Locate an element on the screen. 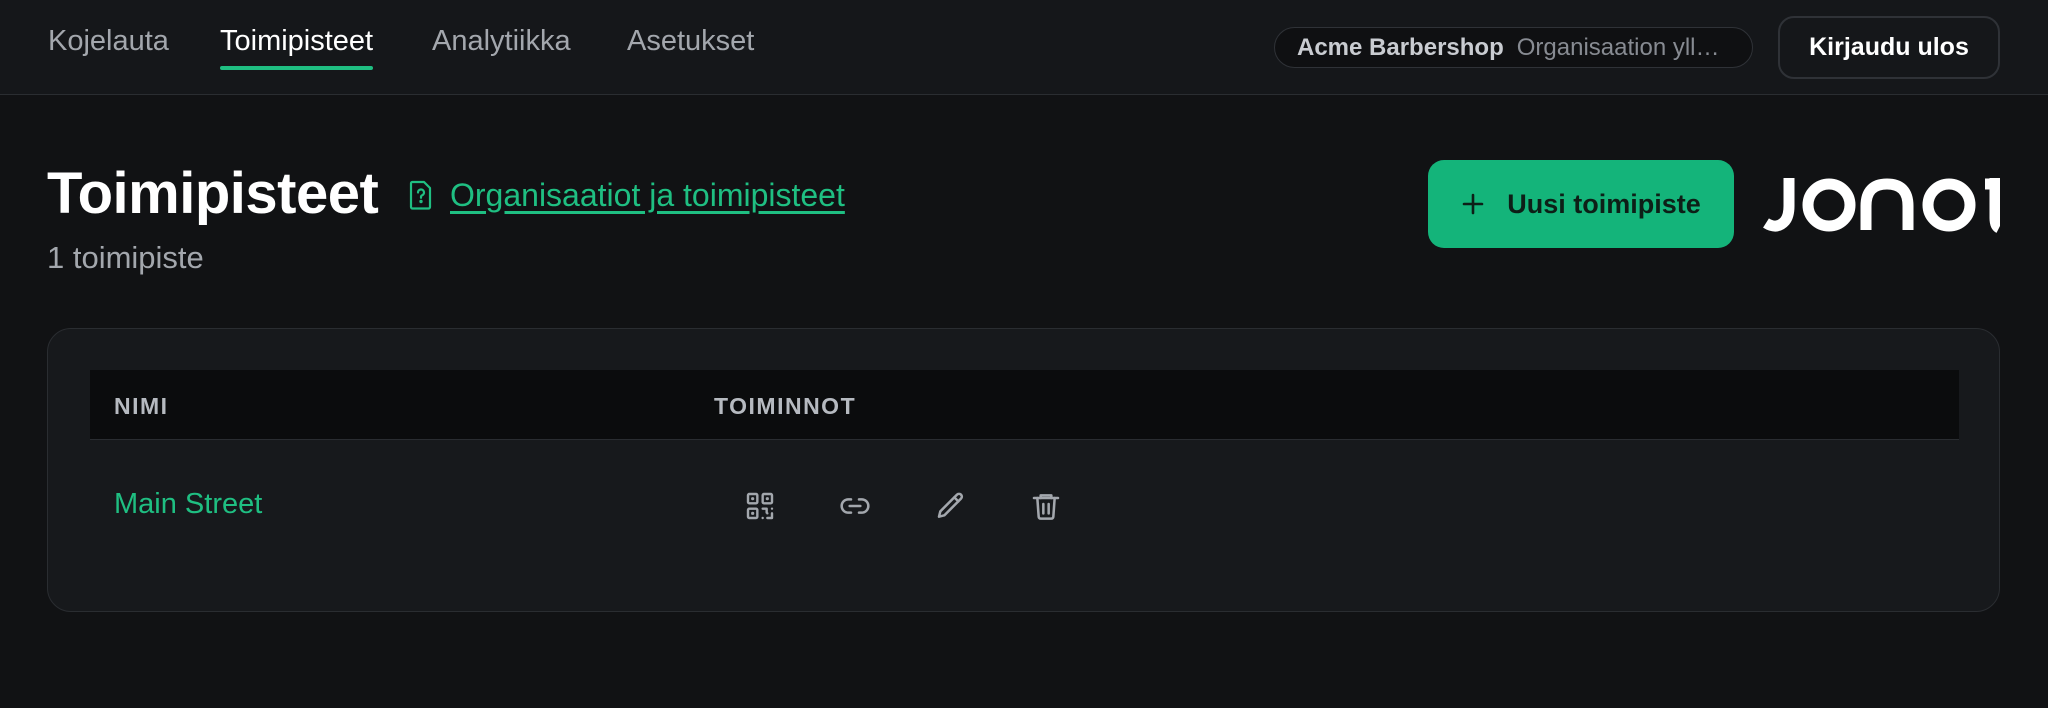 This screenshot has height=708, width=2048. tab-dashboard: Kojelauta is located at coordinates (108, 47).